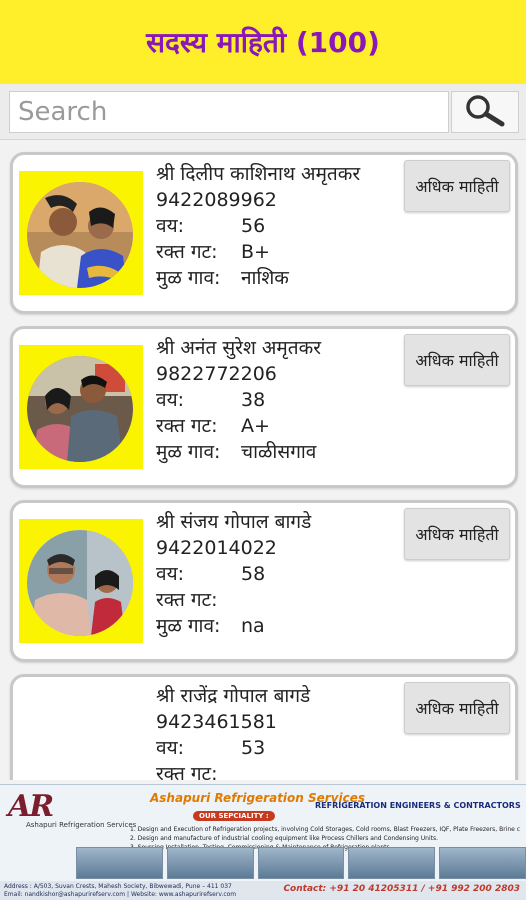 The width and height of the screenshot is (526, 900). I want to click on member-age-row: वय: 58, so click(281, 574).